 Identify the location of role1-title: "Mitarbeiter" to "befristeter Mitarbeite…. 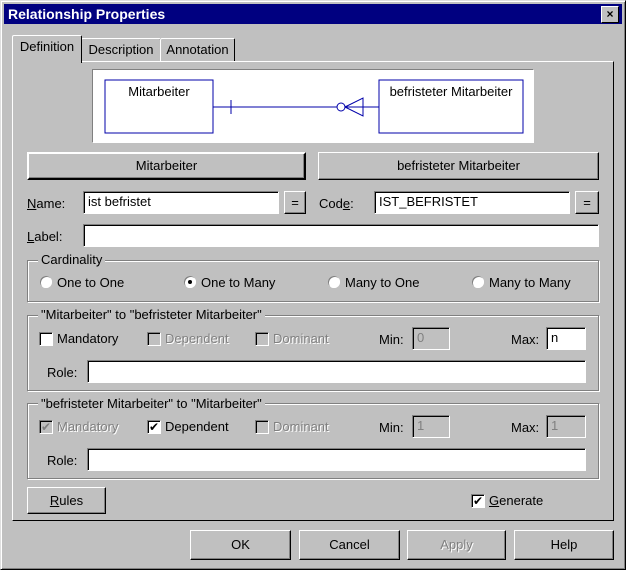
(151, 314).